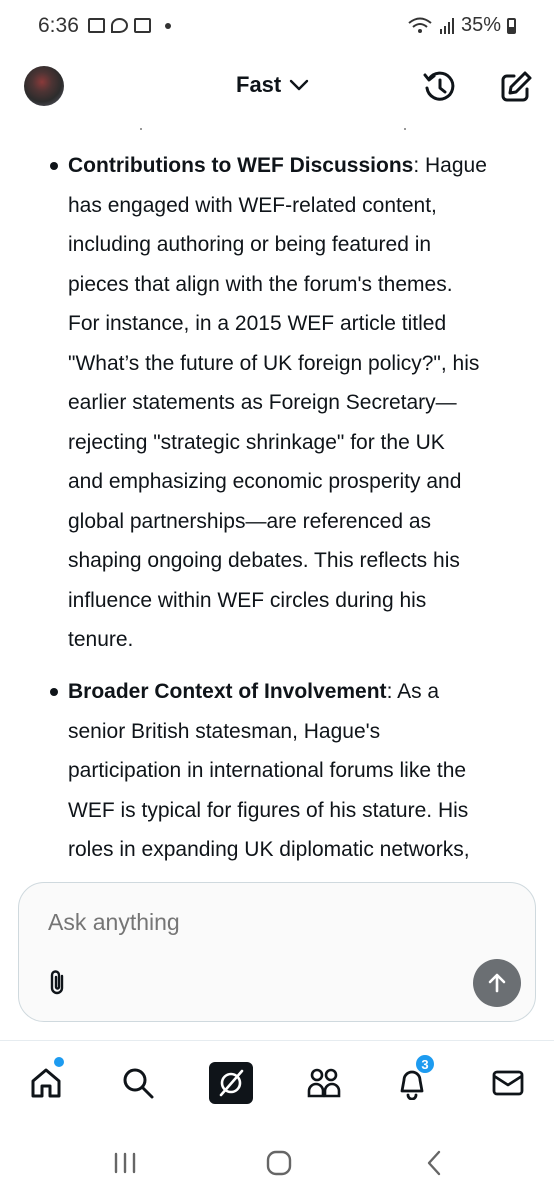  I want to click on nav-grok, so click(231, 1083).